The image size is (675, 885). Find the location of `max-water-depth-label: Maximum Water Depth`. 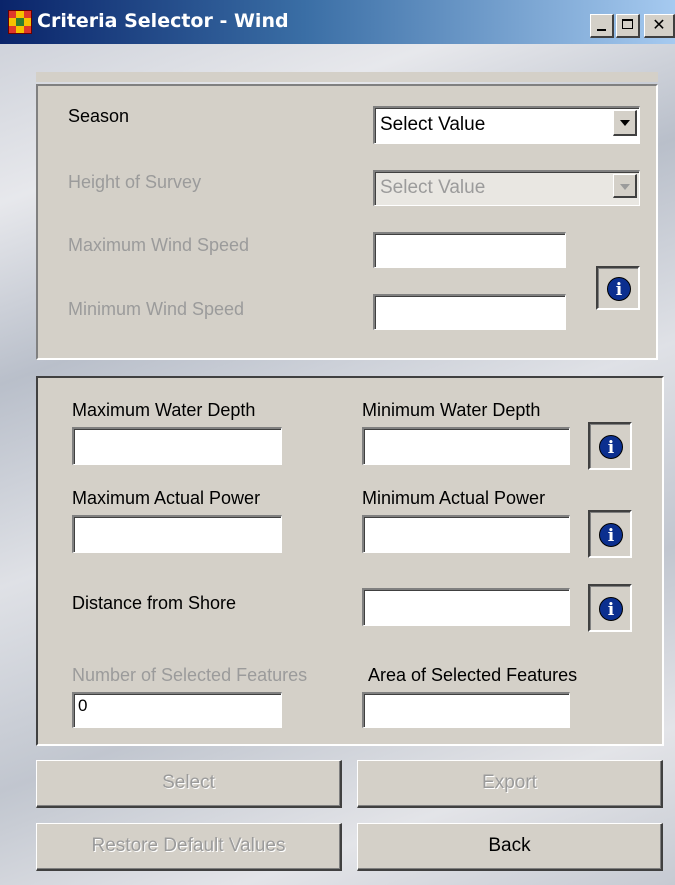

max-water-depth-label: Maximum Water Depth is located at coordinates (164, 410).